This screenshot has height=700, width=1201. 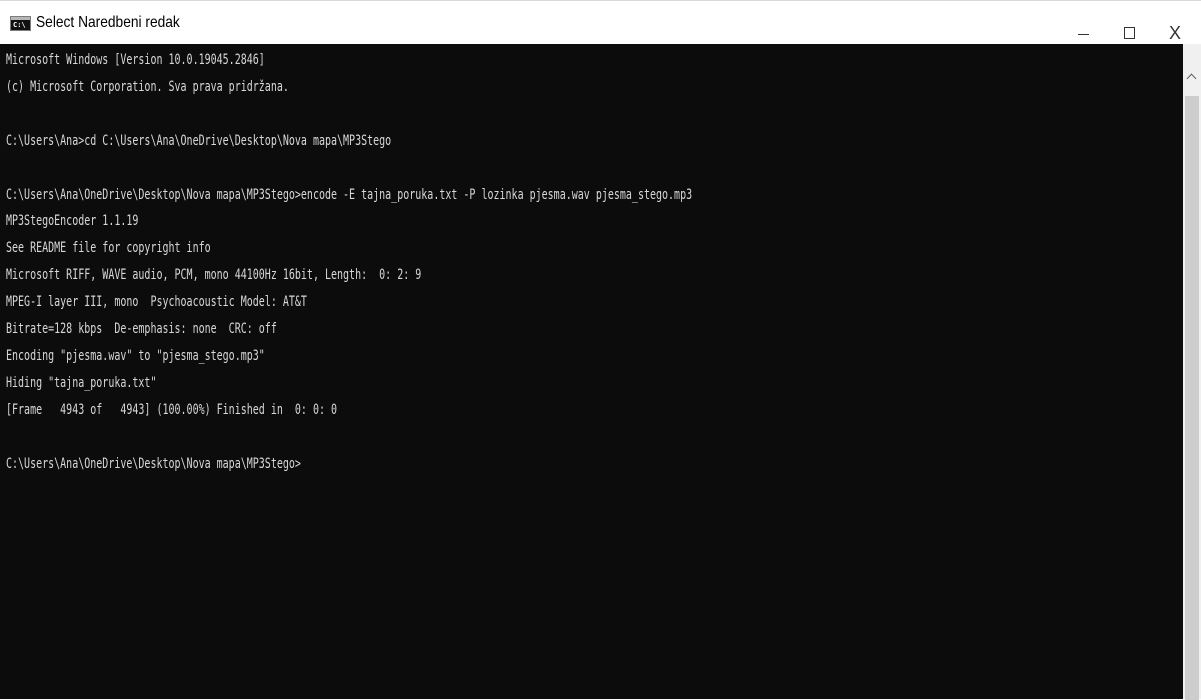 What do you see at coordinates (1192, 398) in the screenshot?
I see `scrollbar-thumb` at bounding box center [1192, 398].